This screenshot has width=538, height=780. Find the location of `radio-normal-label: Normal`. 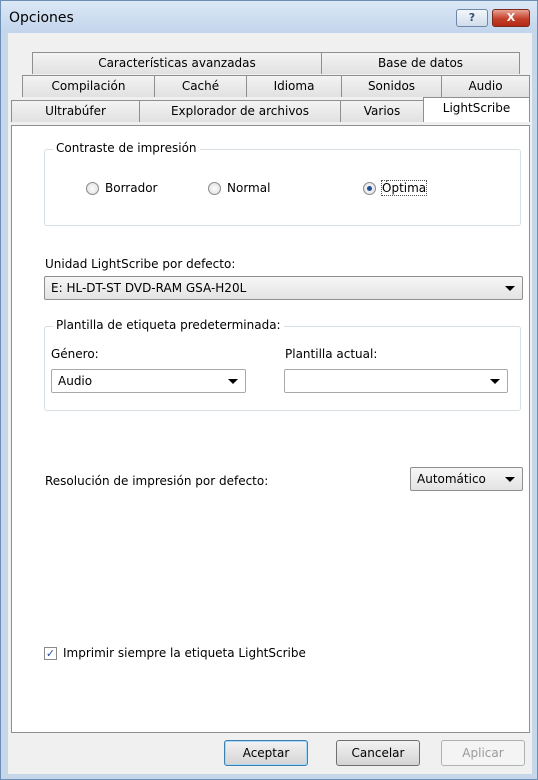

radio-normal-label: Normal is located at coordinates (248, 188).